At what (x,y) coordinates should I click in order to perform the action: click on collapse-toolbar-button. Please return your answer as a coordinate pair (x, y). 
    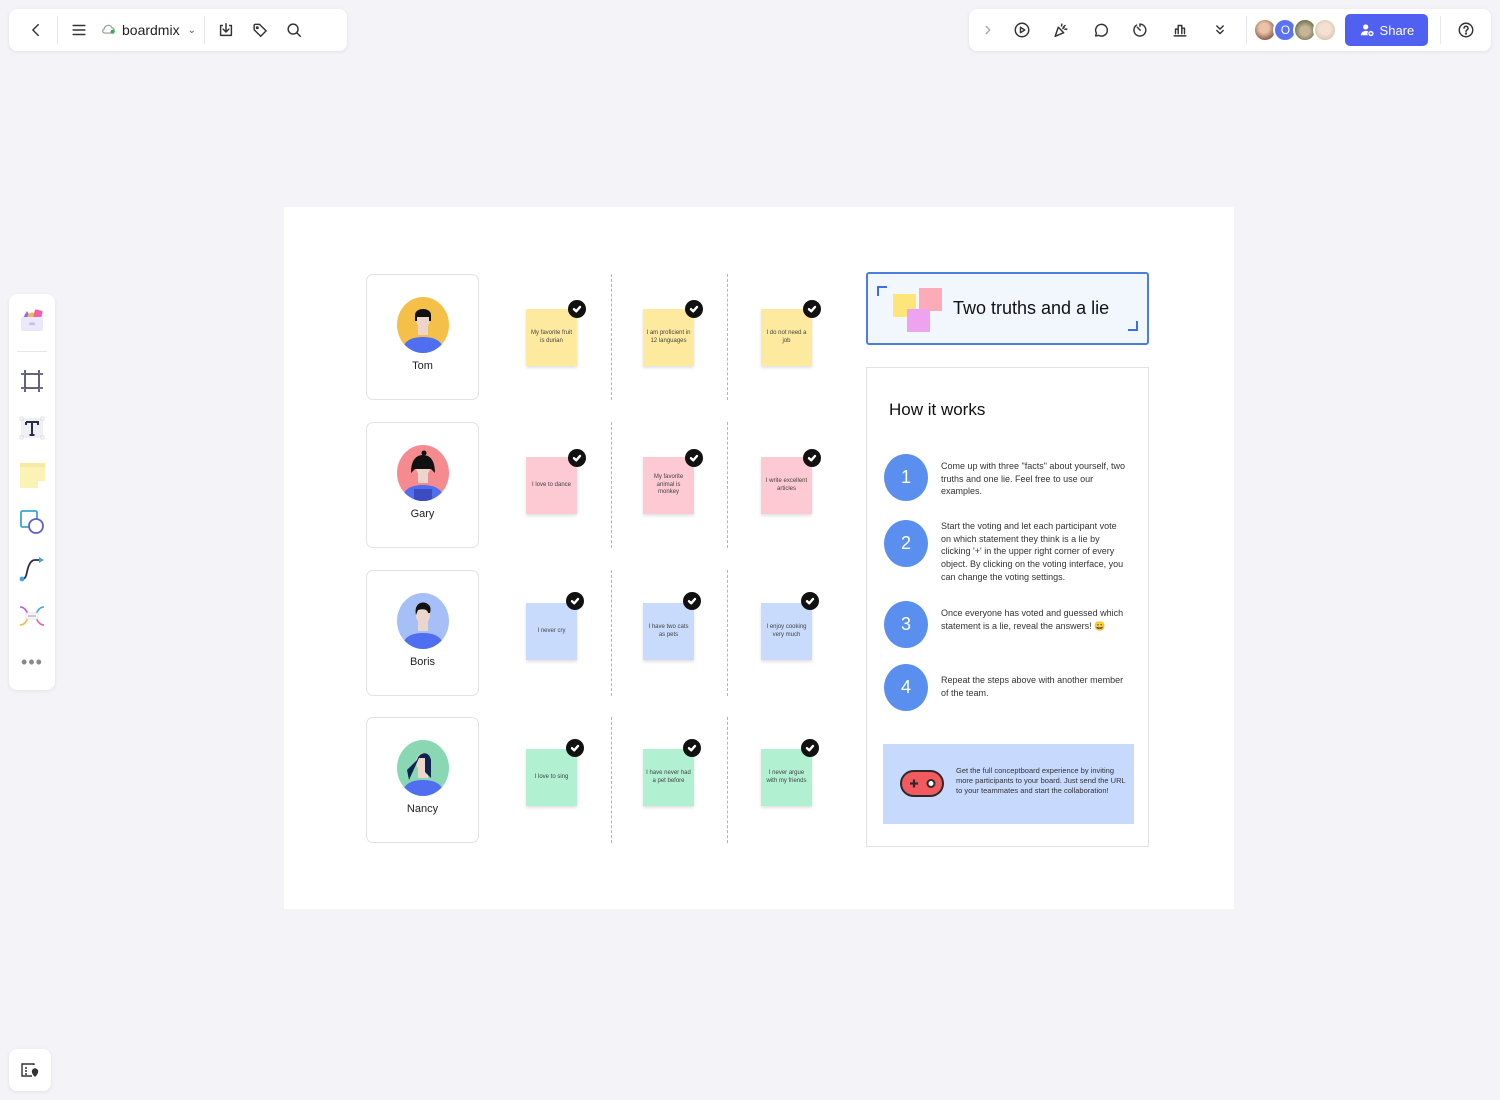
    Looking at the image, I should click on (988, 30).